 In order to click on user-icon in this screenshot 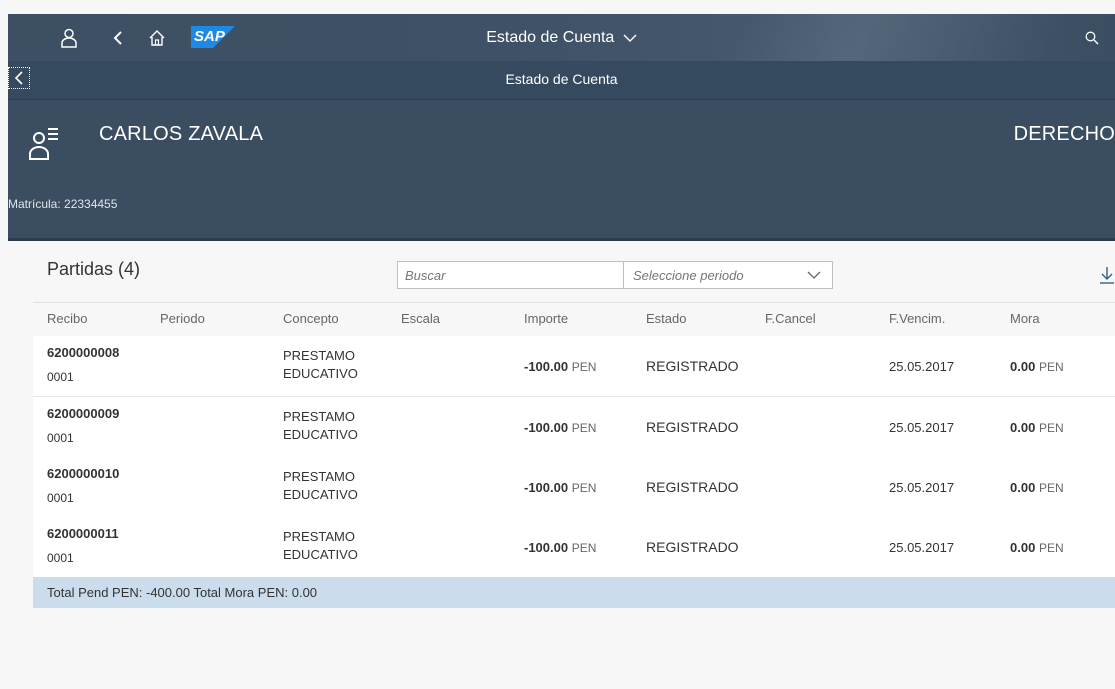, I will do `click(69, 37)`.